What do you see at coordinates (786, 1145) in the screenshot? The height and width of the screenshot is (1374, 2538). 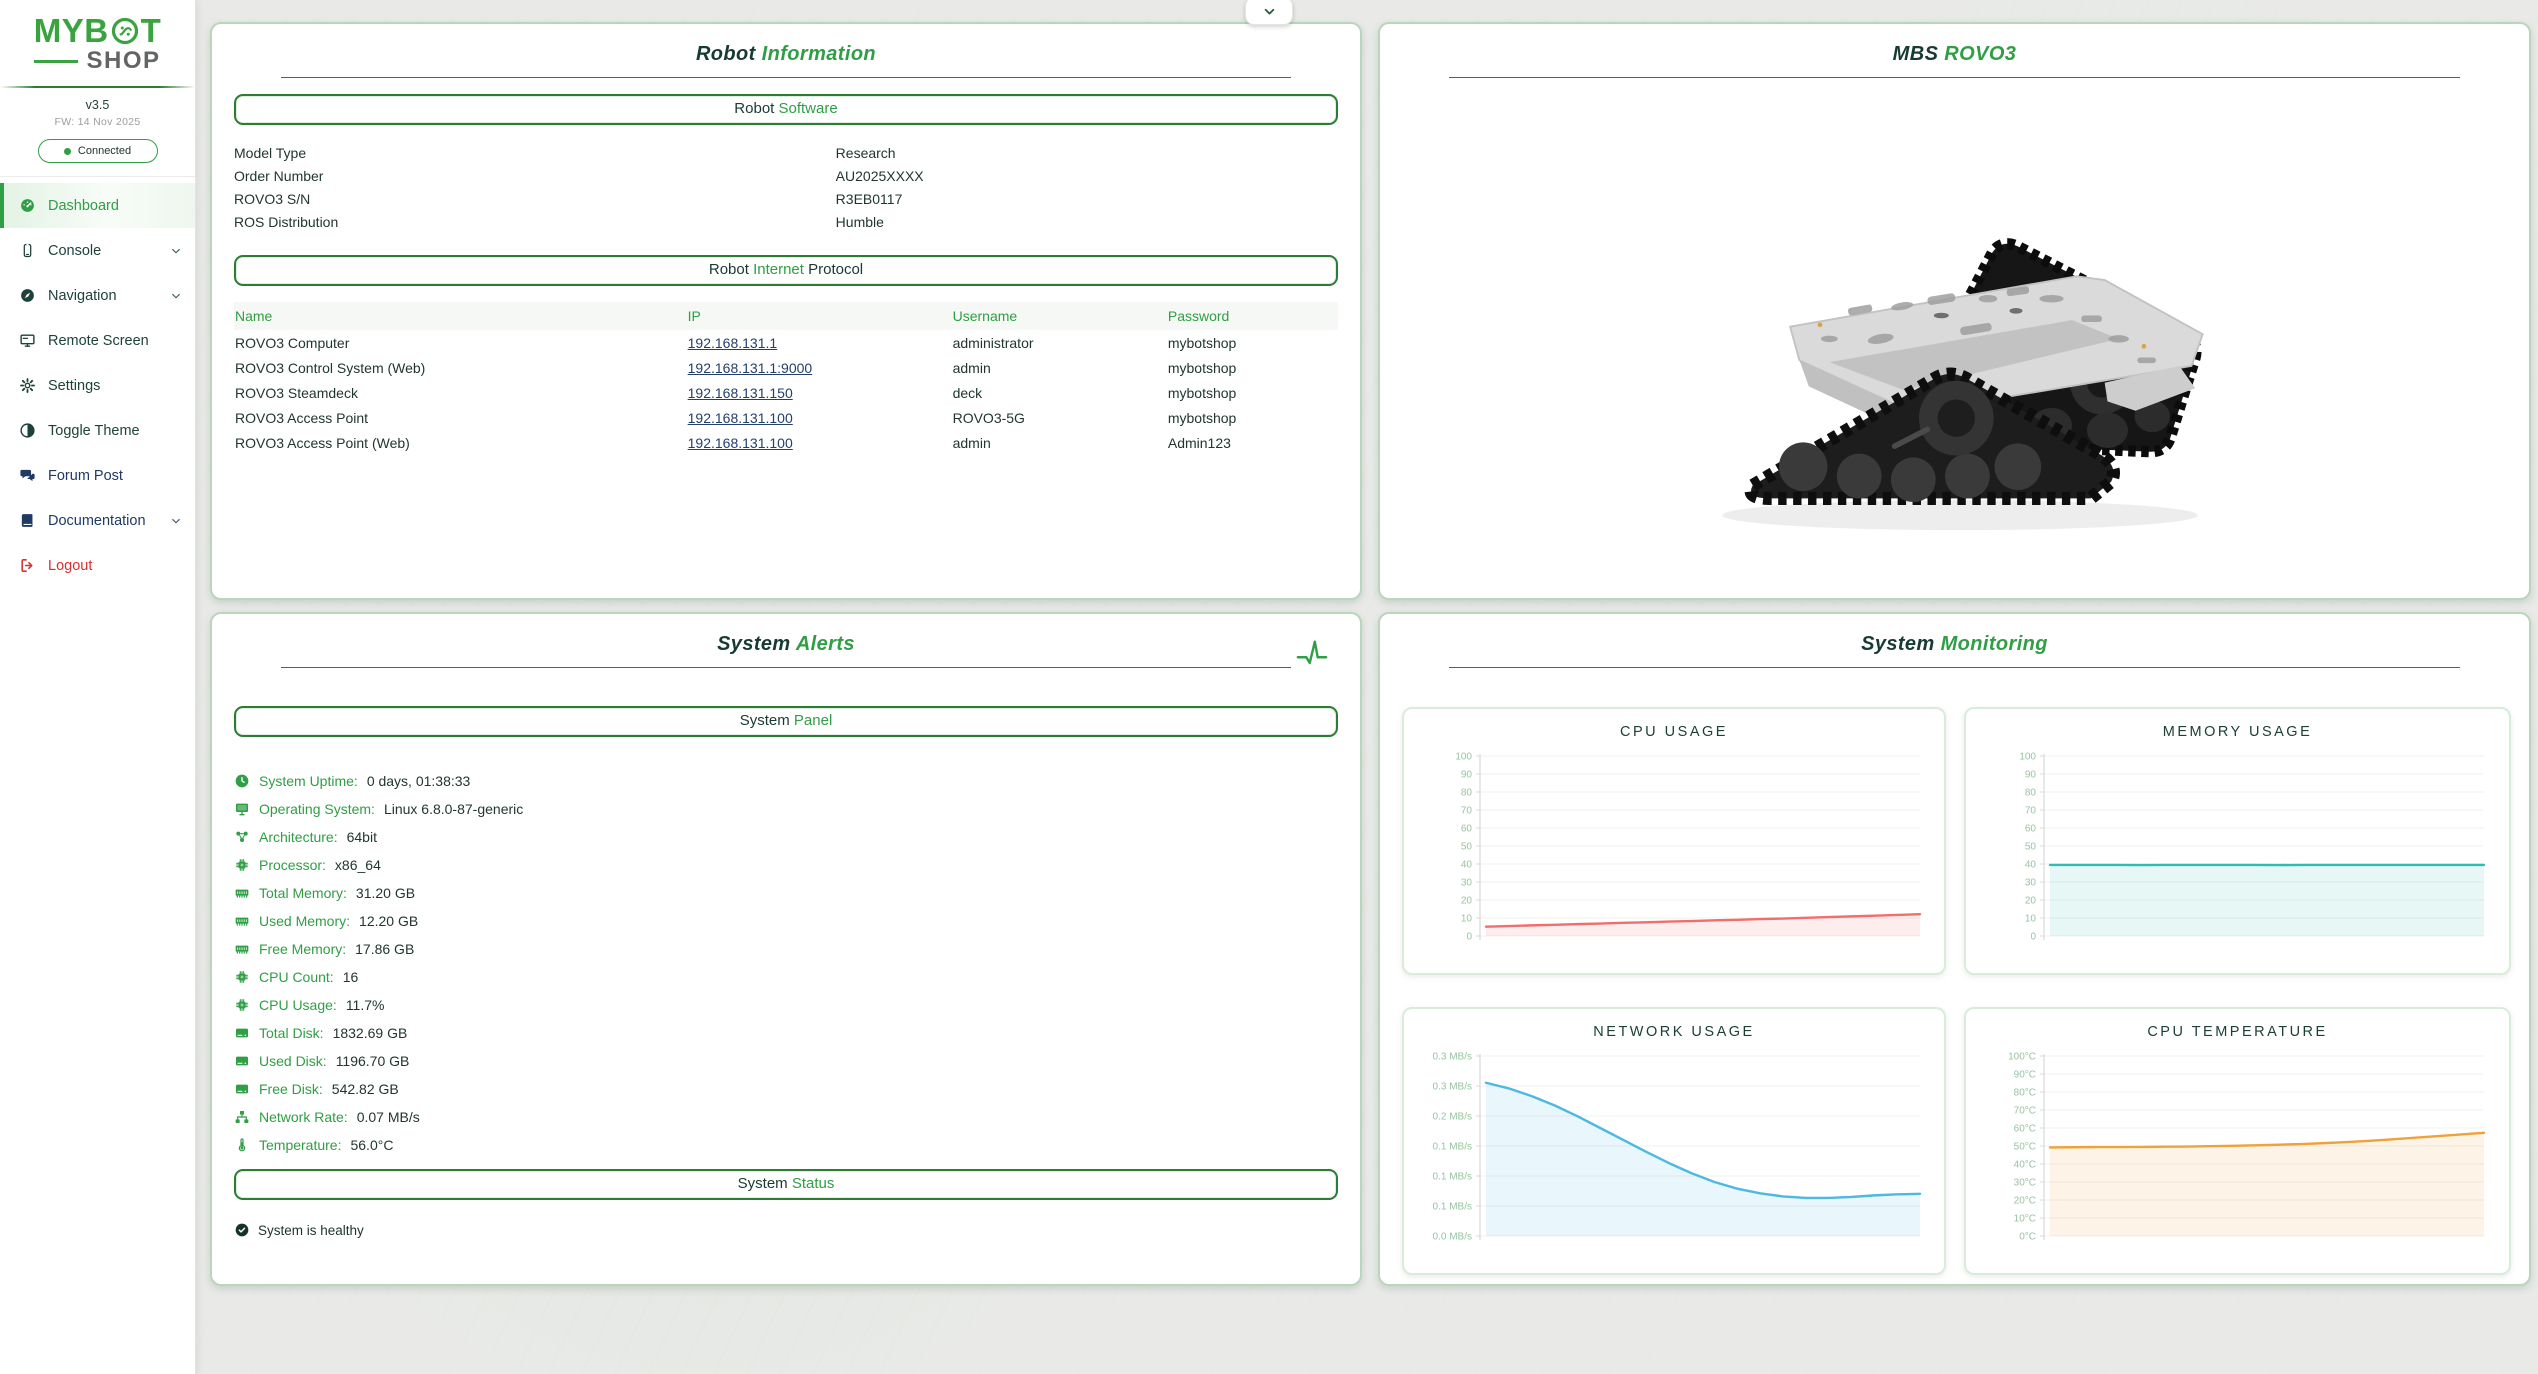 I see `stat-row-temperature: Temperature: 56.0°C` at bounding box center [786, 1145].